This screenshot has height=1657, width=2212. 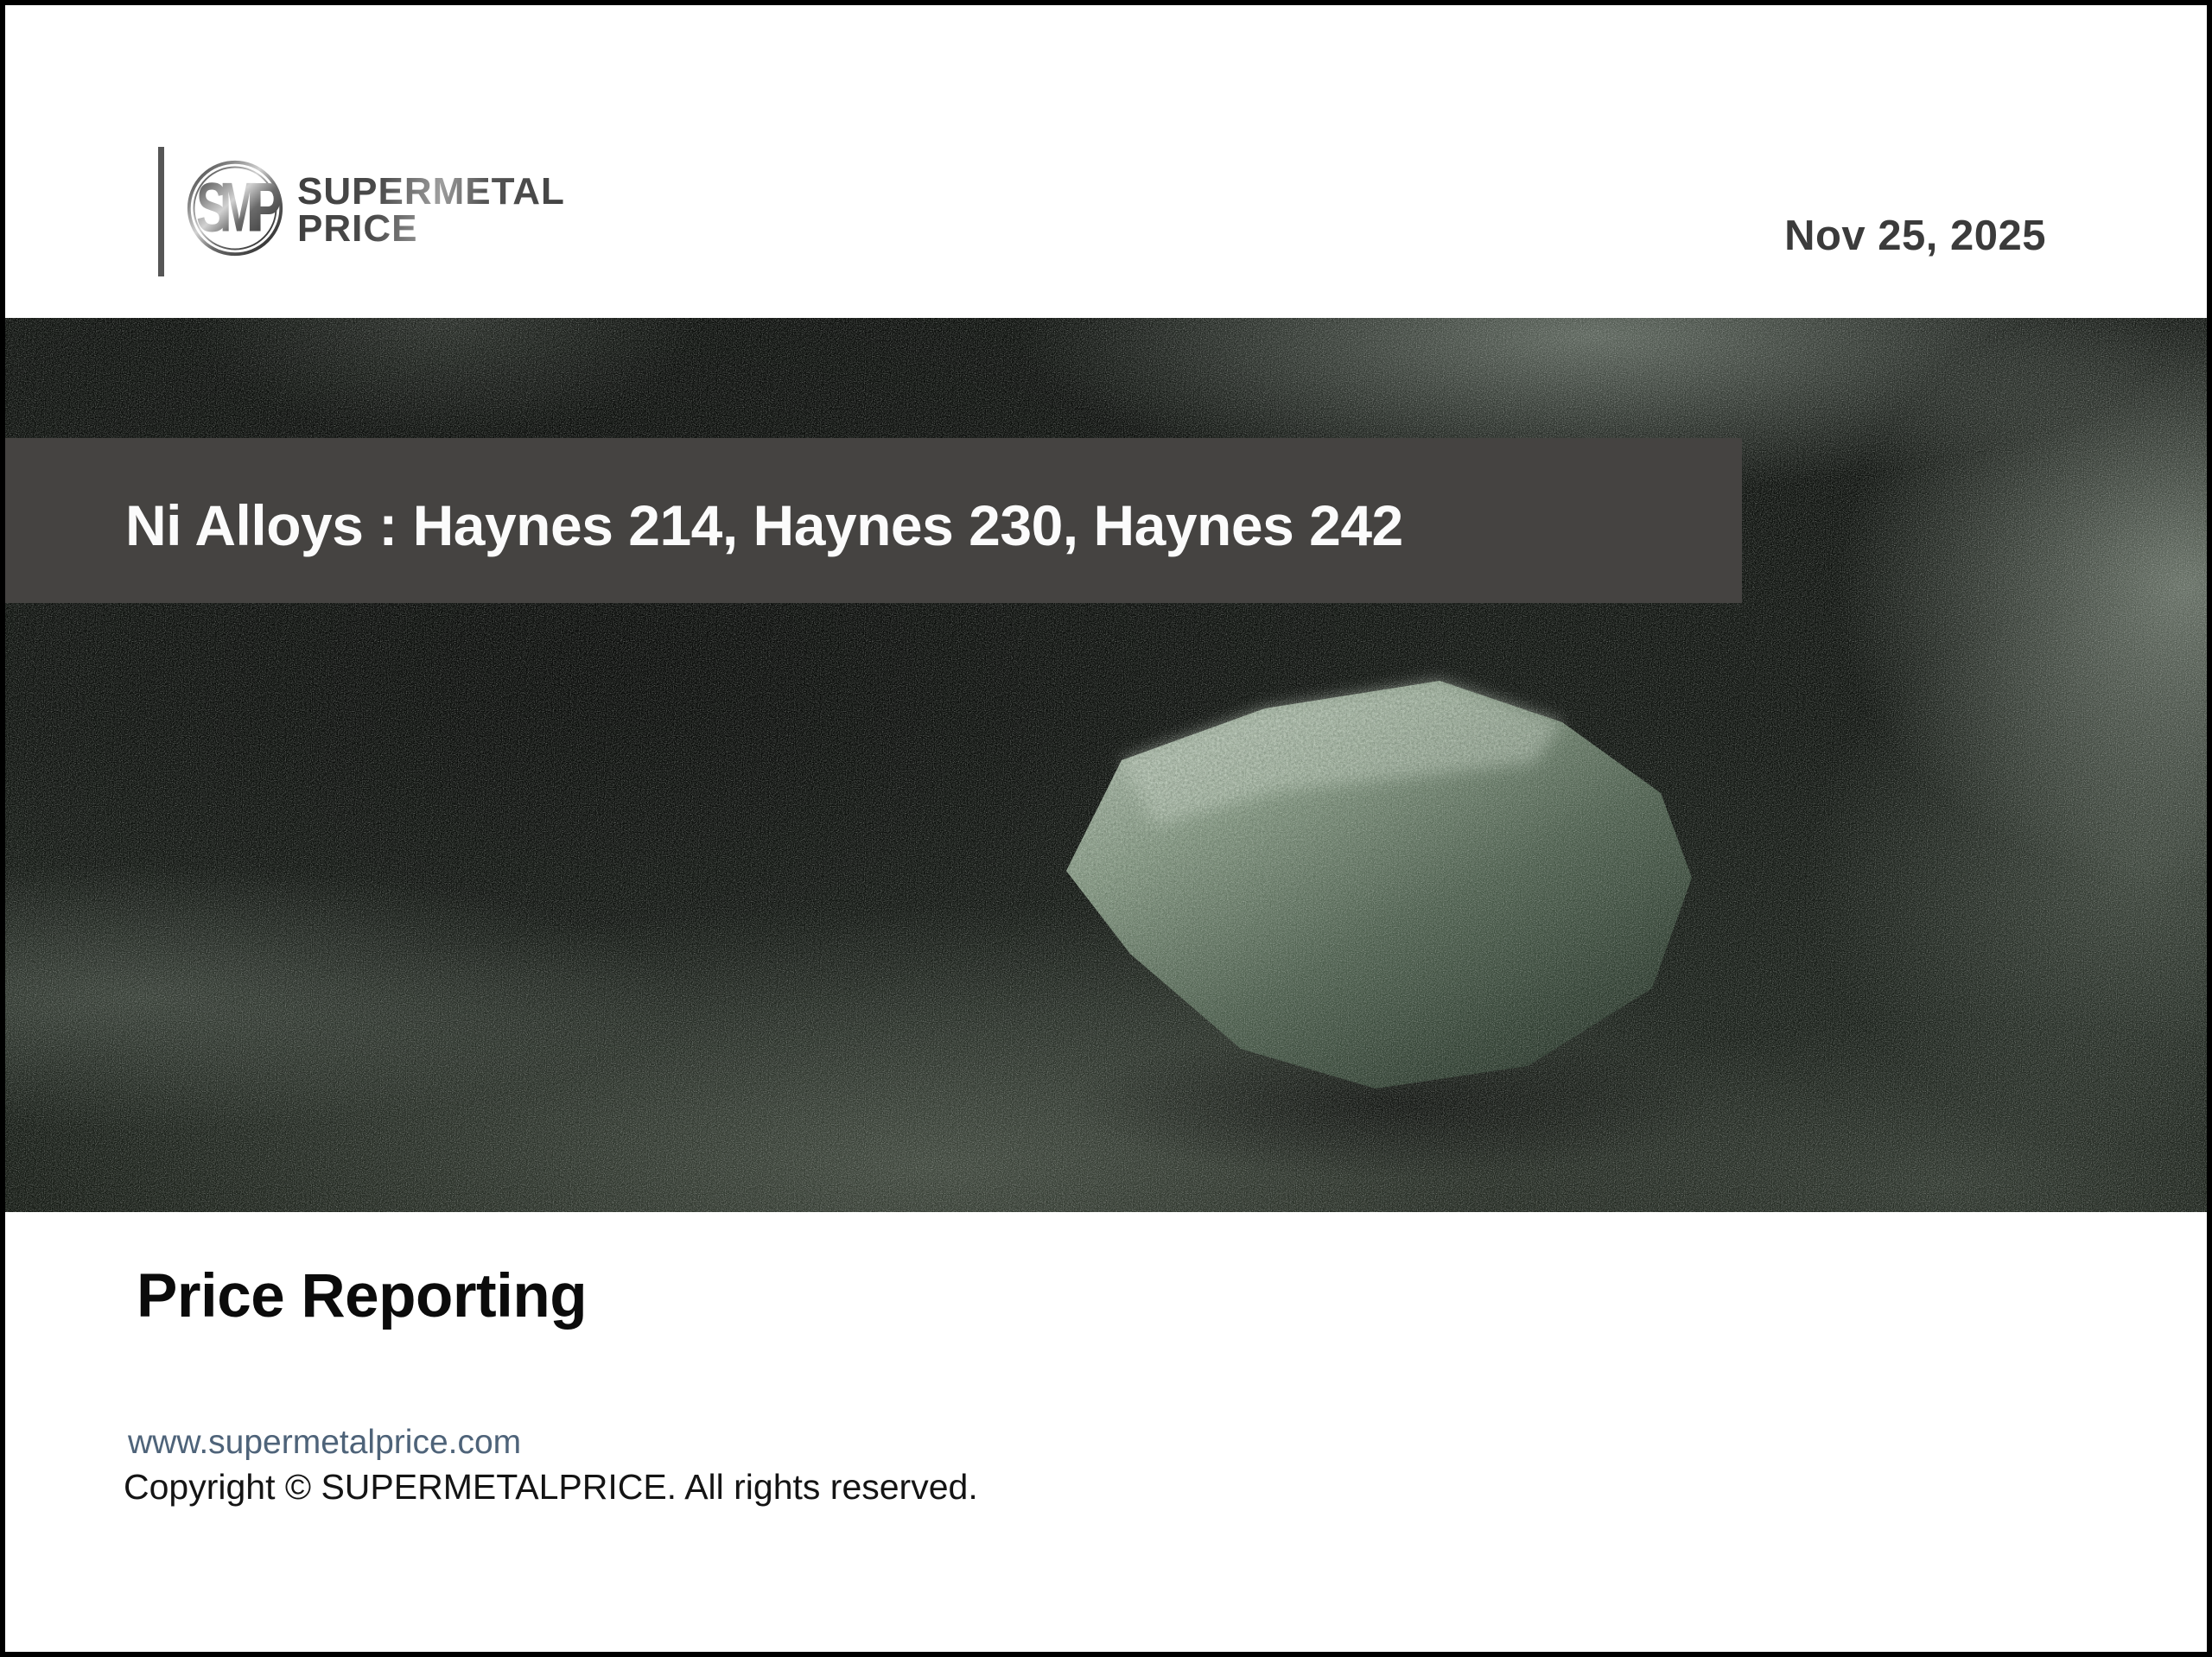 I want to click on smp-logo-icon: SMP, so click(x=235, y=208).